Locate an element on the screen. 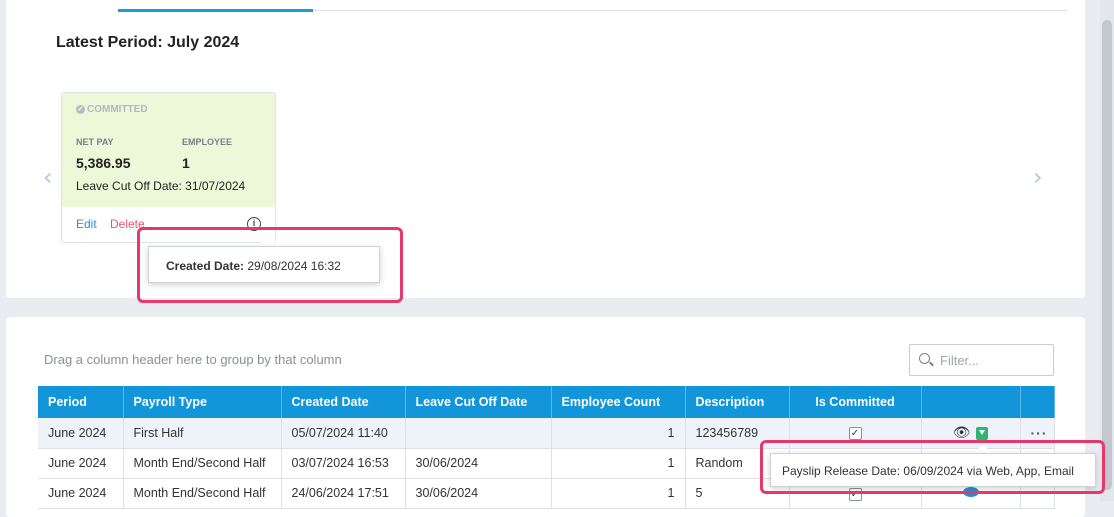 The height and width of the screenshot is (517, 1114). created-tooltip-highlight is located at coordinates (270, 265).